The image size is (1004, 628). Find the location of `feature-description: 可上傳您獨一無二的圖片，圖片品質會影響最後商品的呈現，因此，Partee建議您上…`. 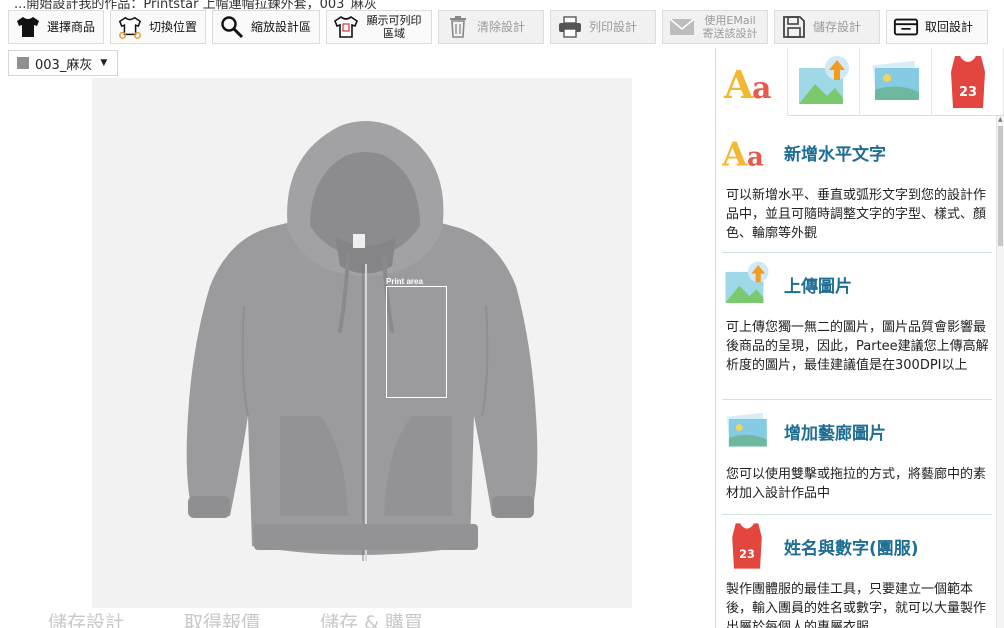

feature-description: 可上傳您獨一無二的圖片，圖片品質會影響最後商品的呈現，因此，Partee建議您上… is located at coordinates (857, 346).